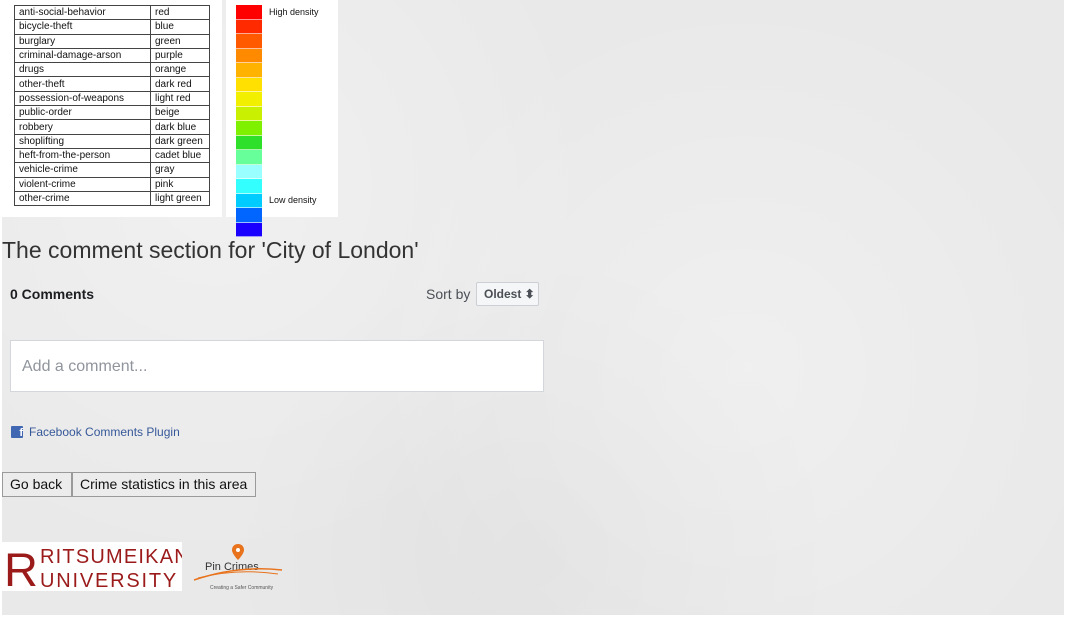 Image resolution: width=1066 pixels, height=617 pixels. Describe the element at coordinates (52, 294) in the screenshot. I see `comments-count: 0 Comments` at that location.